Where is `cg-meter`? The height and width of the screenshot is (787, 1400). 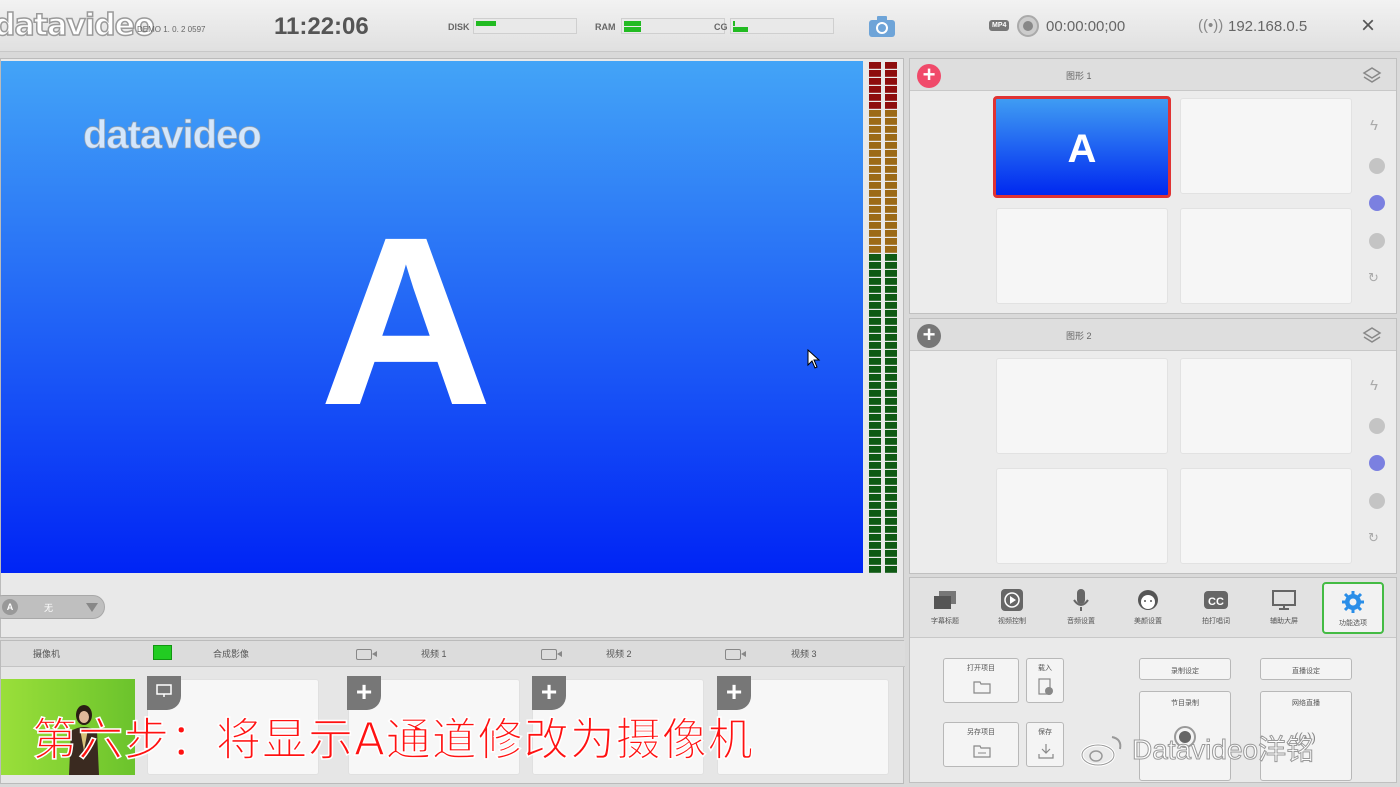 cg-meter is located at coordinates (782, 26).